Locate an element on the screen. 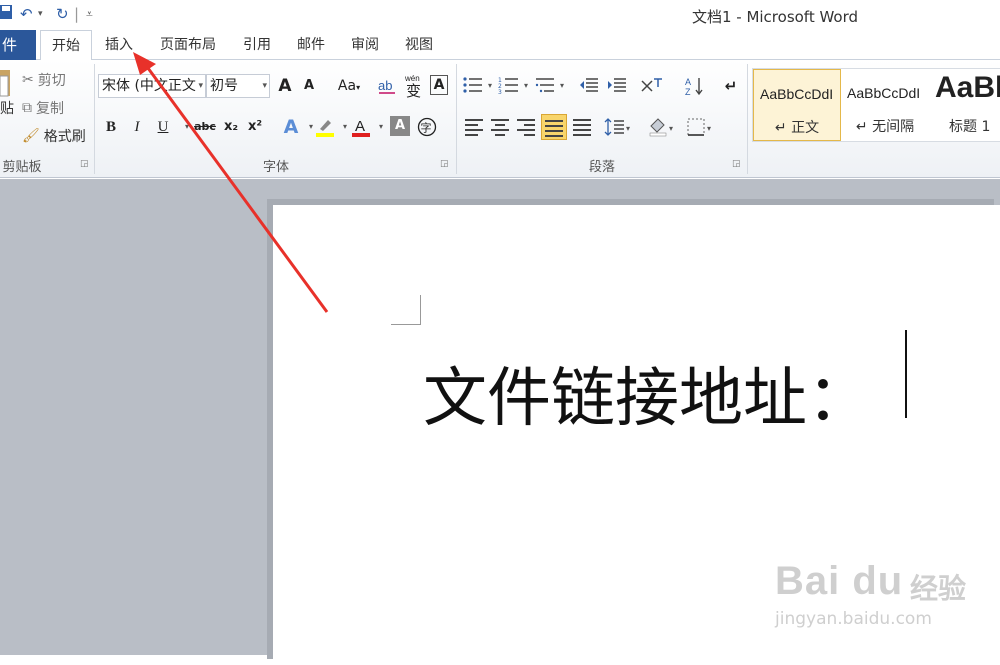 This screenshot has height=665, width=1000. group-label-font: 字体 is located at coordinates (275, 167).